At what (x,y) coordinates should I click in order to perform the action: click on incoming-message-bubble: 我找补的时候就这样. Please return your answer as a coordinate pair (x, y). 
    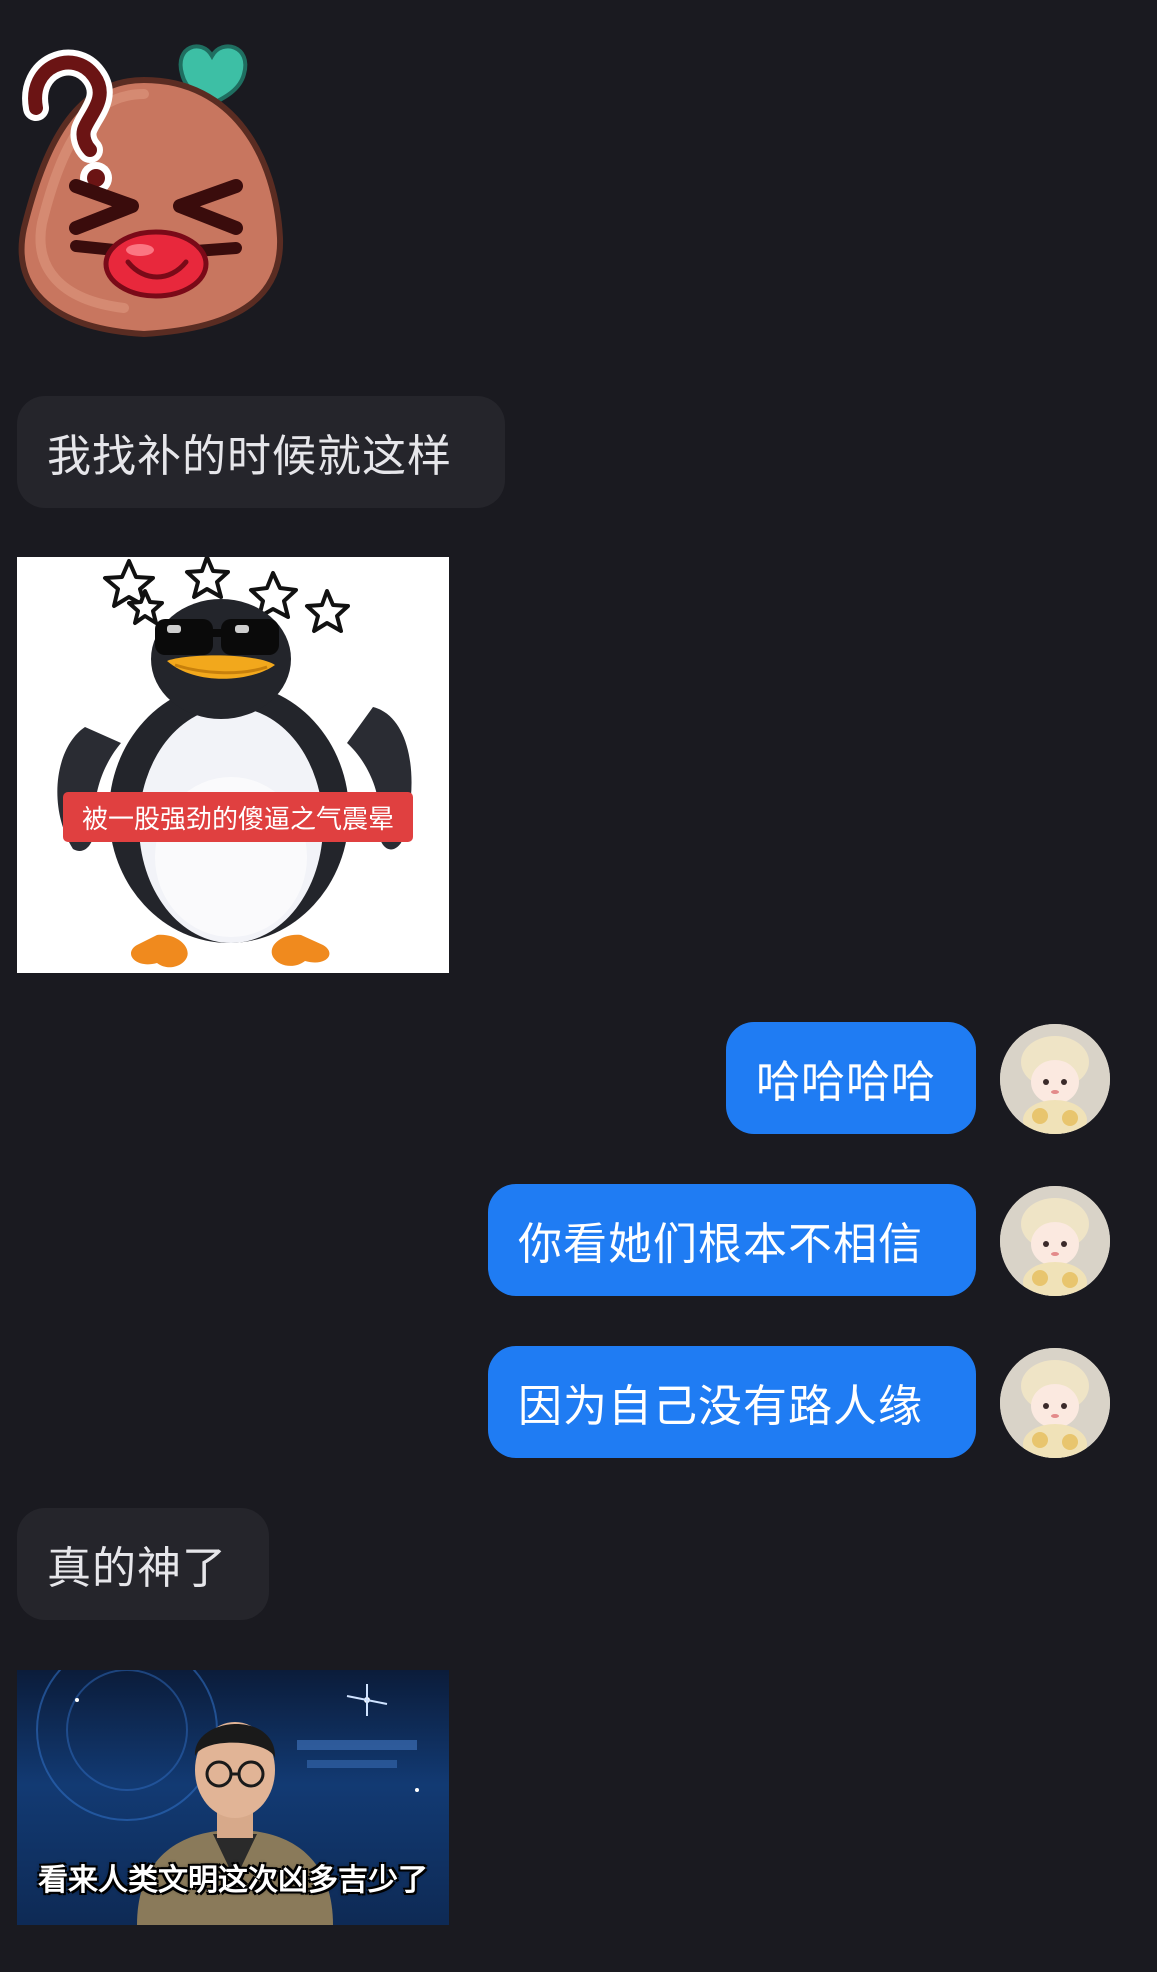
    Looking at the image, I should click on (261, 452).